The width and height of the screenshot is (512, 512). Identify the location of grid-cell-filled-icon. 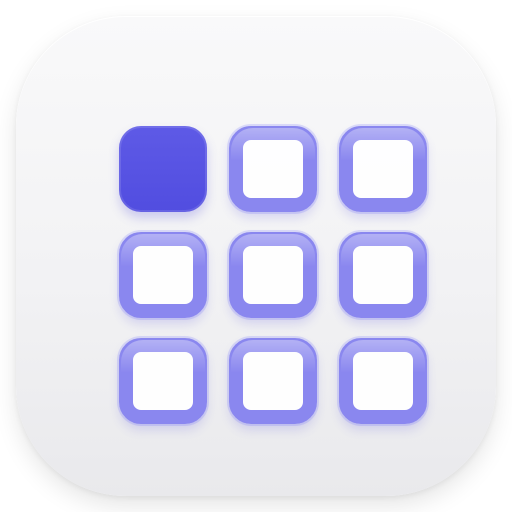
(163, 169).